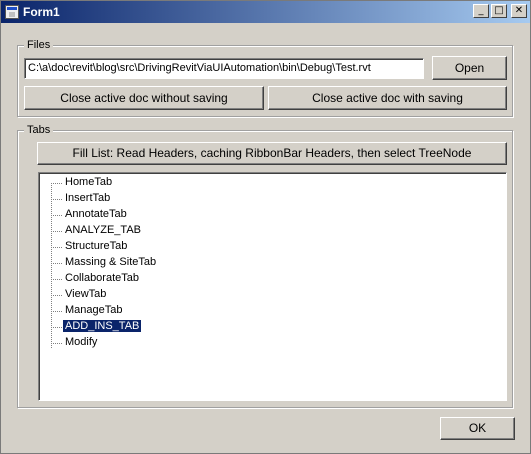 The height and width of the screenshot is (454, 531). Describe the element at coordinates (96, 246) in the screenshot. I see `tree-node-label: StructureTab` at that location.